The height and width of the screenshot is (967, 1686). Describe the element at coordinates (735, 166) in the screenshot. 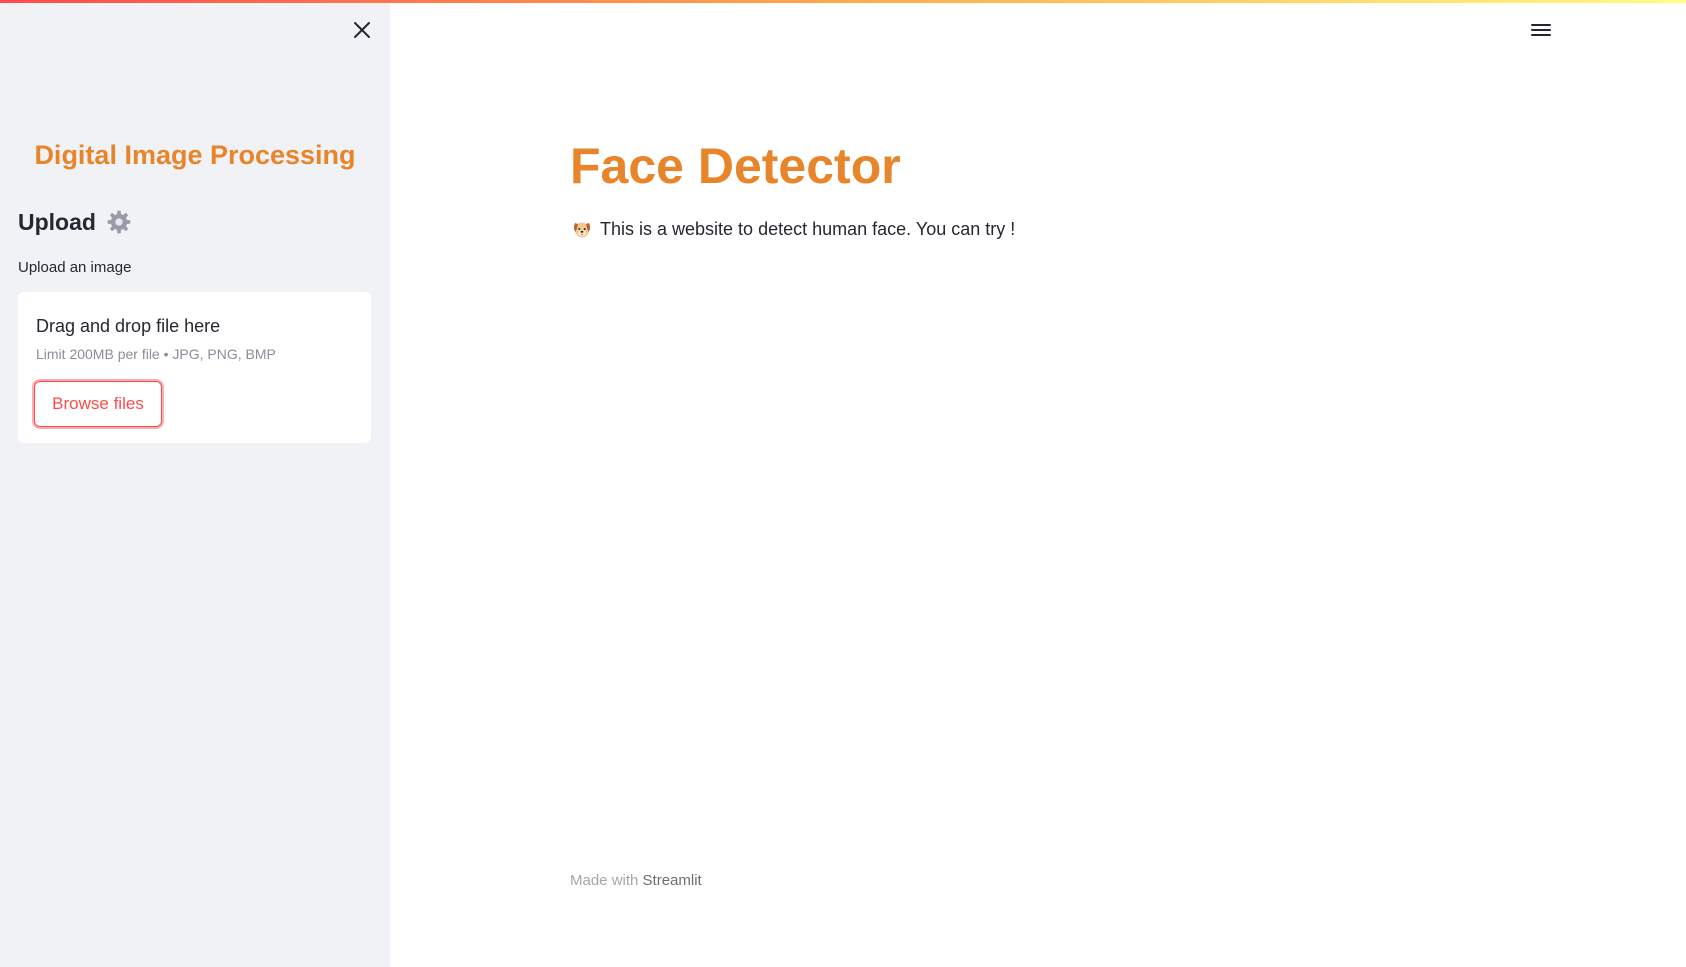

I see `page-title: Face Detector` at that location.